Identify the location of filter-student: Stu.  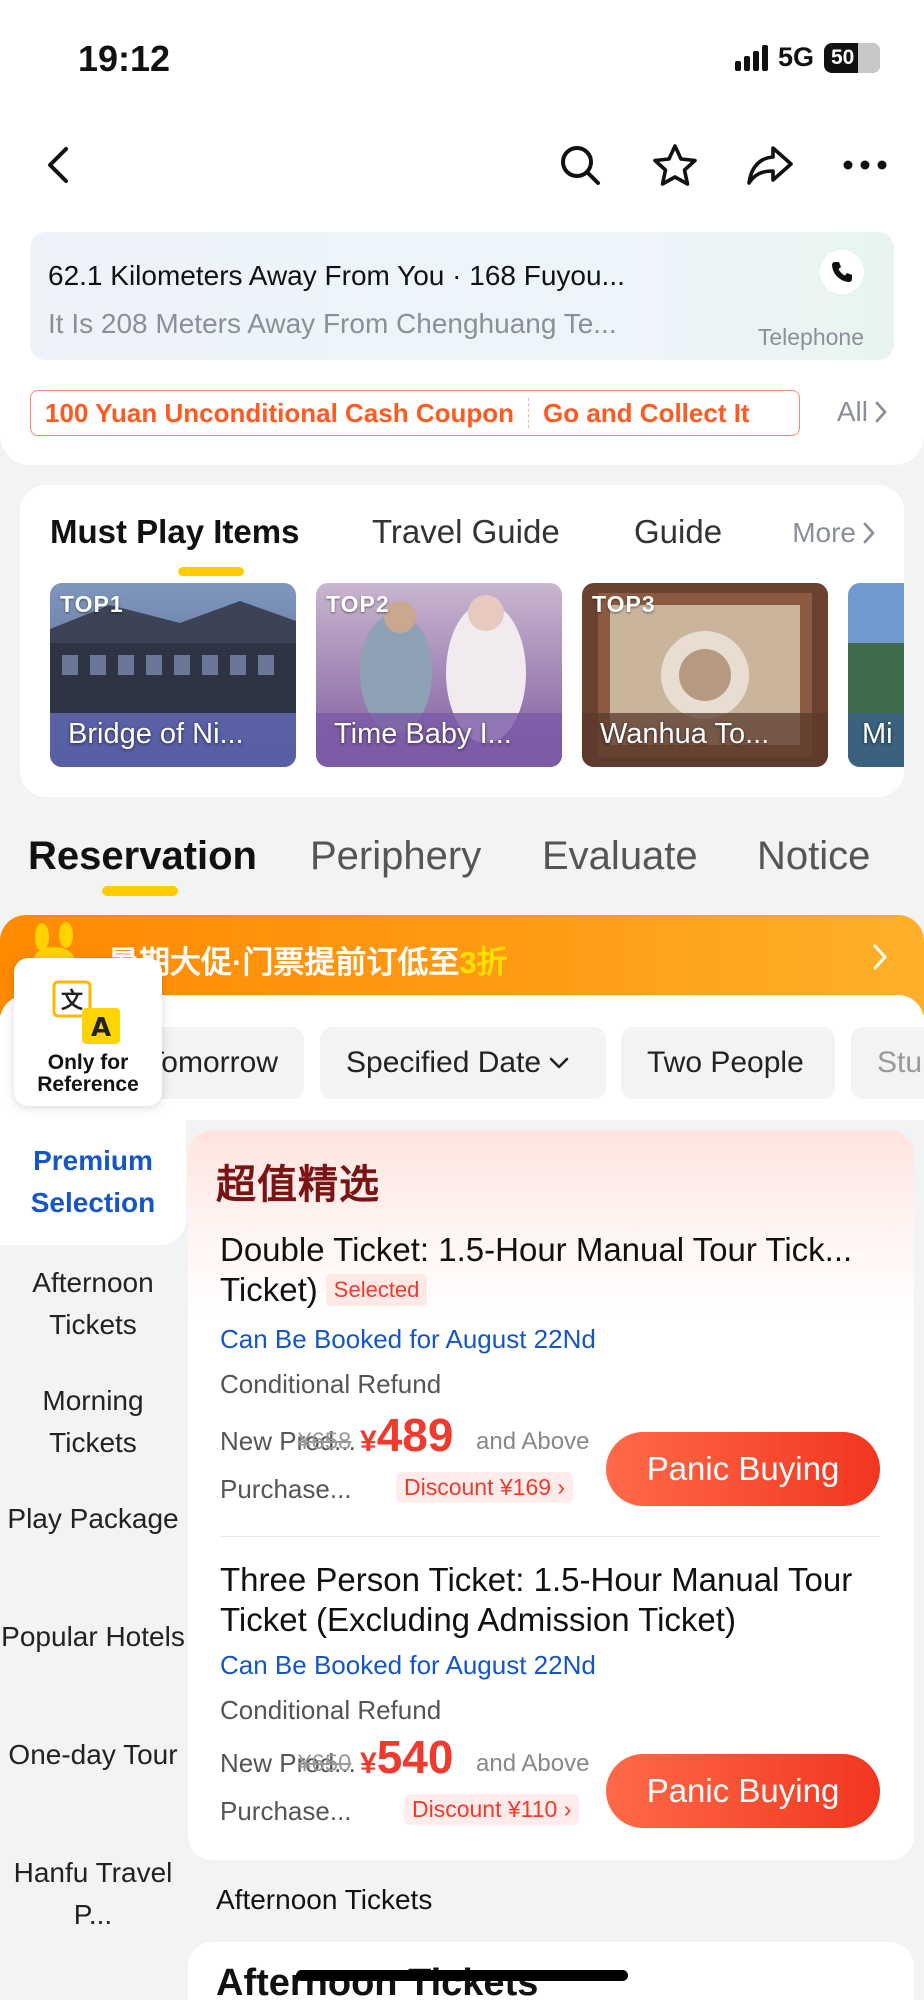
(887, 1063).